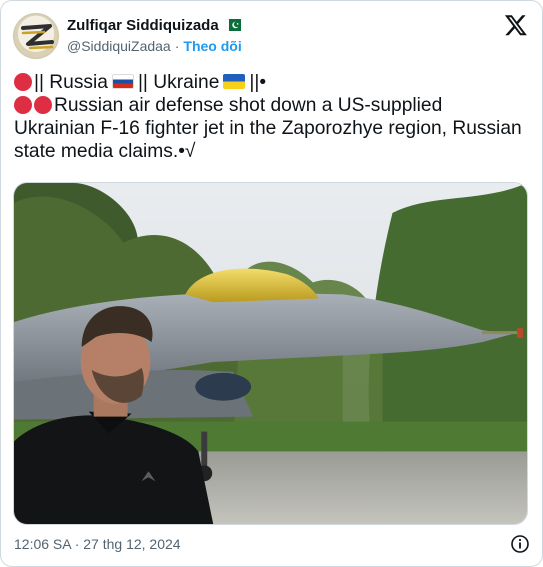 The height and width of the screenshot is (567, 543). What do you see at coordinates (232, 25) in the screenshot?
I see `pakistan-flag-icon` at bounding box center [232, 25].